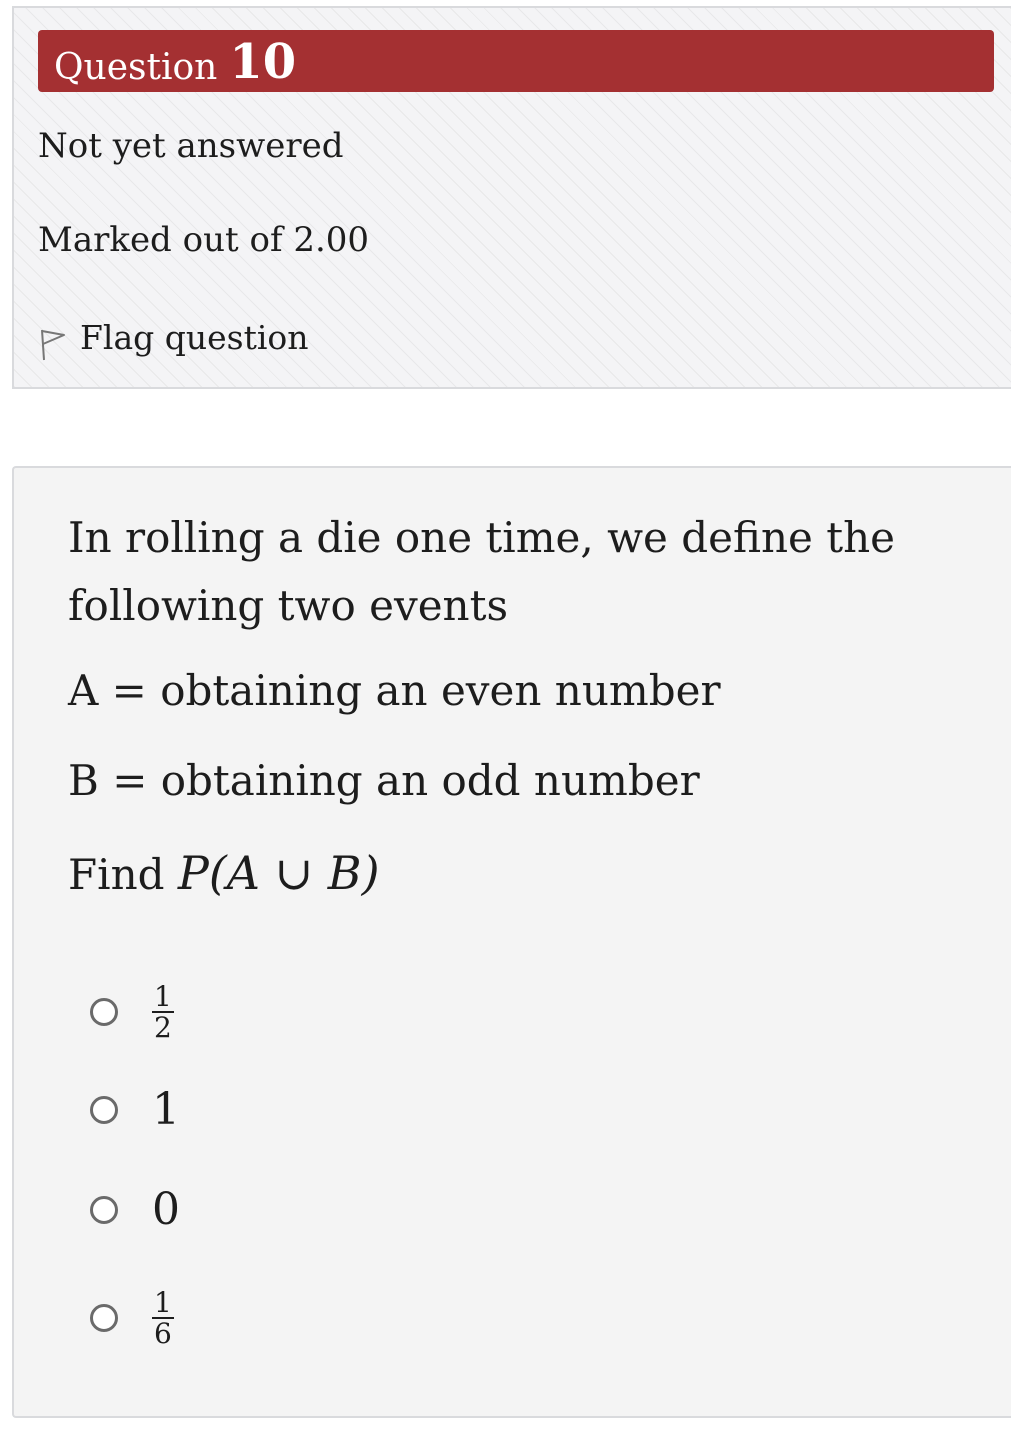 The height and width of the screenshot is (1445, 1011). I want to click on find-prompt: Find P(A ∪ B), so click(224, 873).